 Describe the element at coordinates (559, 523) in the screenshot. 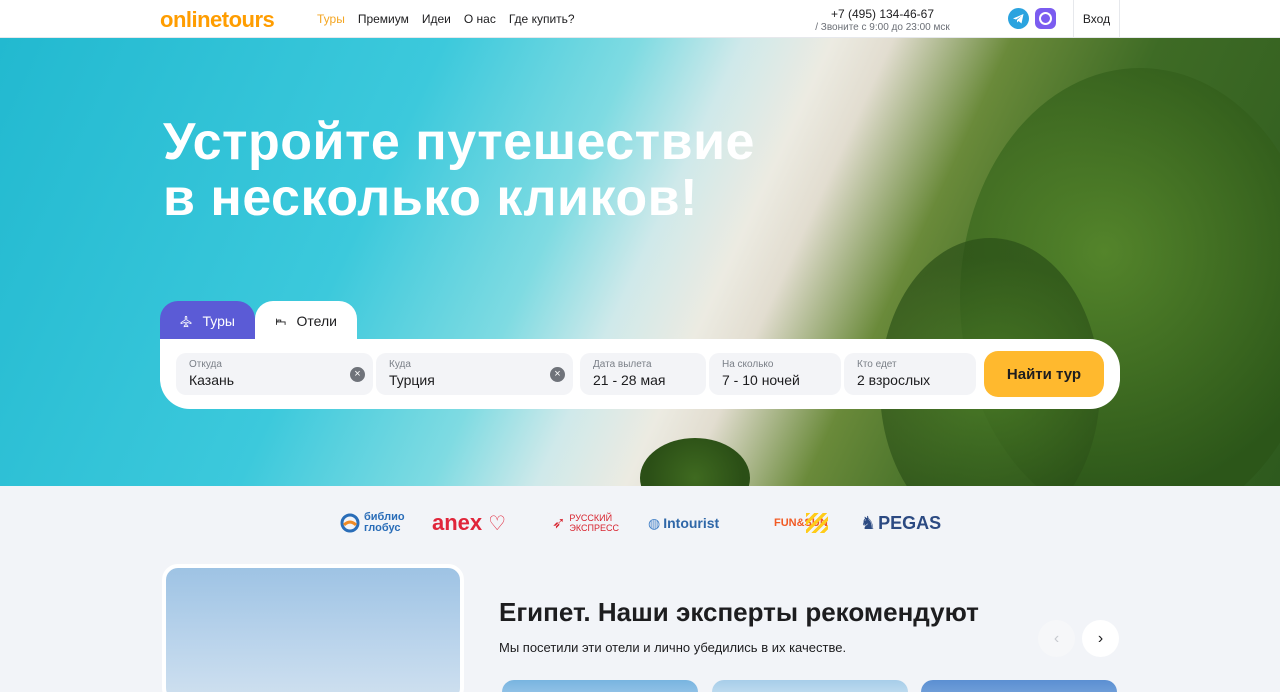

I see `rocket-icon: ➶` at that location.